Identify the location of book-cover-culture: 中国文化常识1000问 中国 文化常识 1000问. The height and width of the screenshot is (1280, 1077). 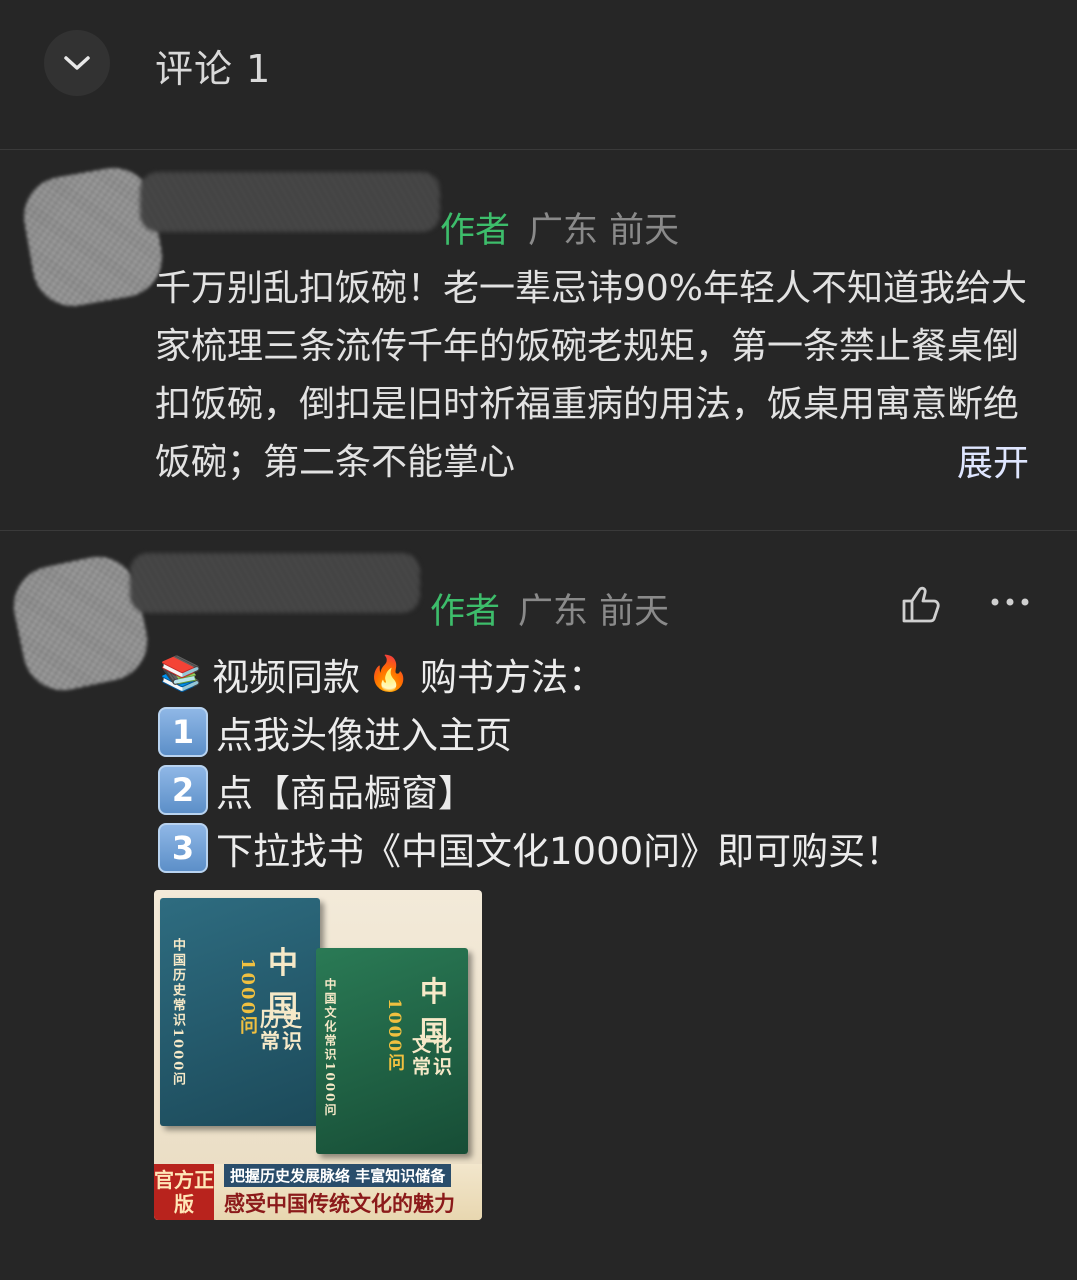
(392, 1051).